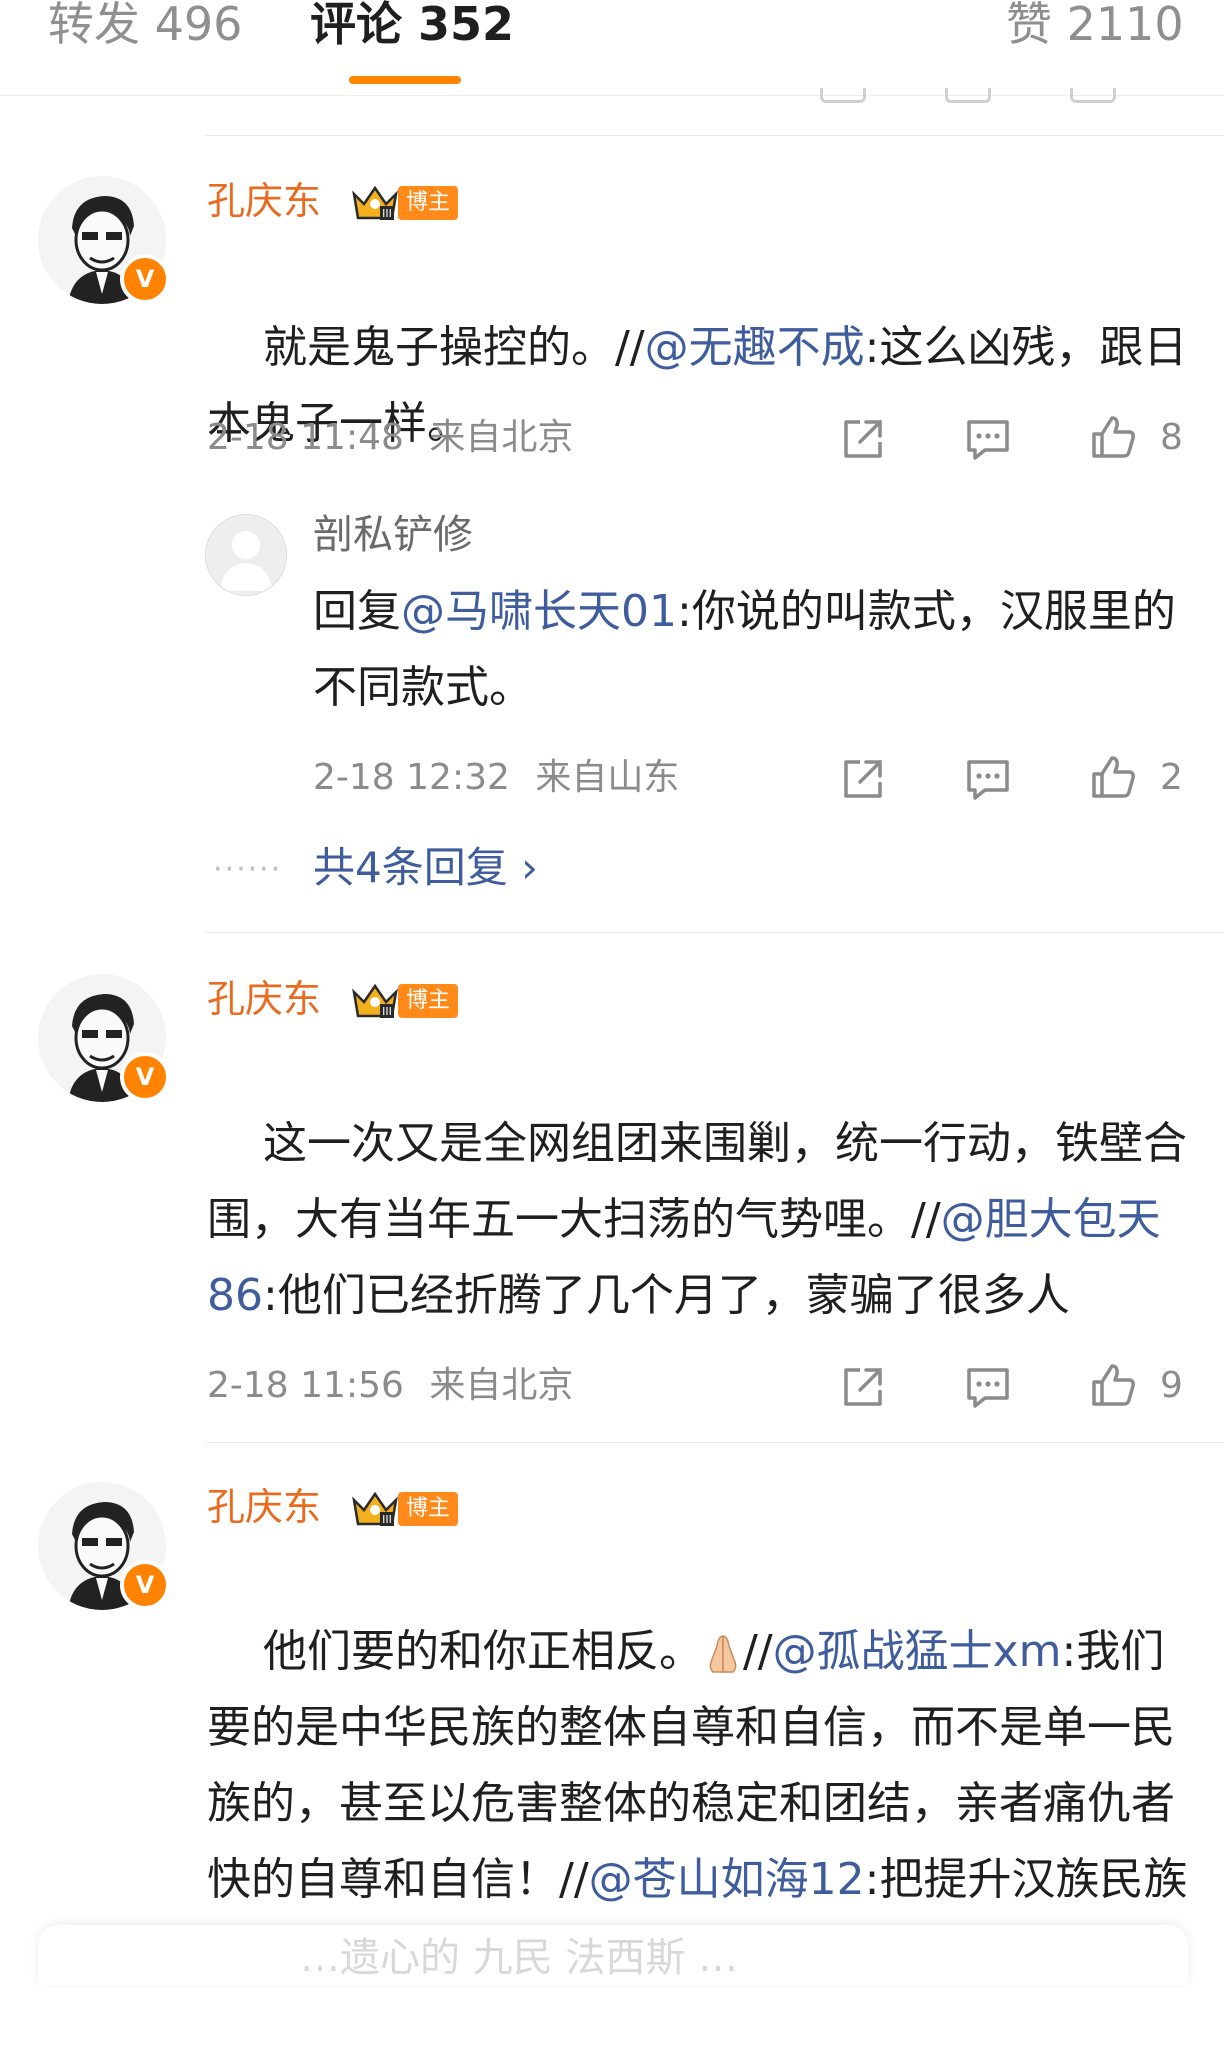 The width and height of the screenshot is (1224, 2070). I want to click on active-tab-indicator, so click(405, 80).